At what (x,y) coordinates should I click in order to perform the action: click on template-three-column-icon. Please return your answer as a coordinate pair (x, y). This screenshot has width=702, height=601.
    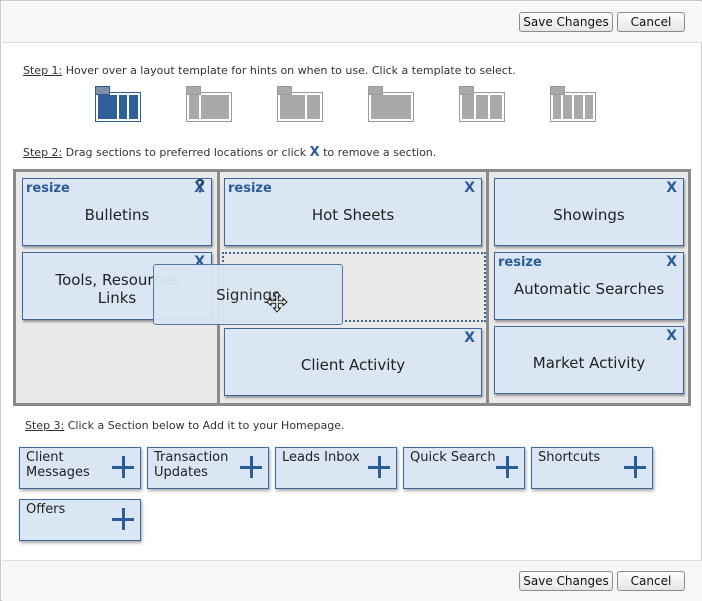
    Looking at the image, I should click on (482, 104).